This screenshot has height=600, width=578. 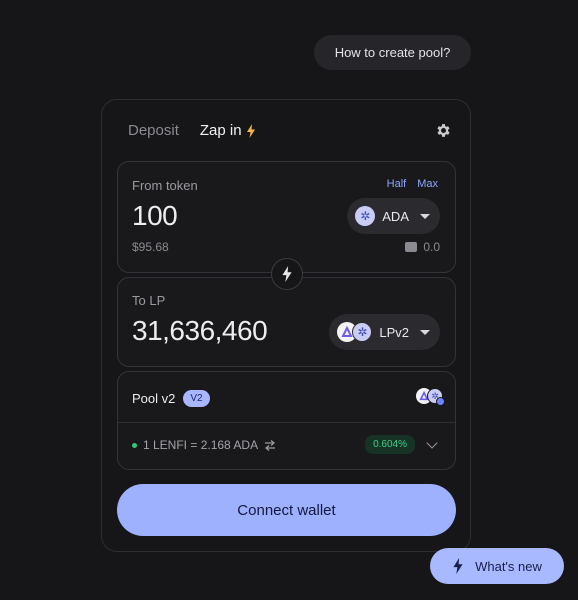 I want to click on connect-wallet-label: Connect wallet, so click(x=286, y=510).